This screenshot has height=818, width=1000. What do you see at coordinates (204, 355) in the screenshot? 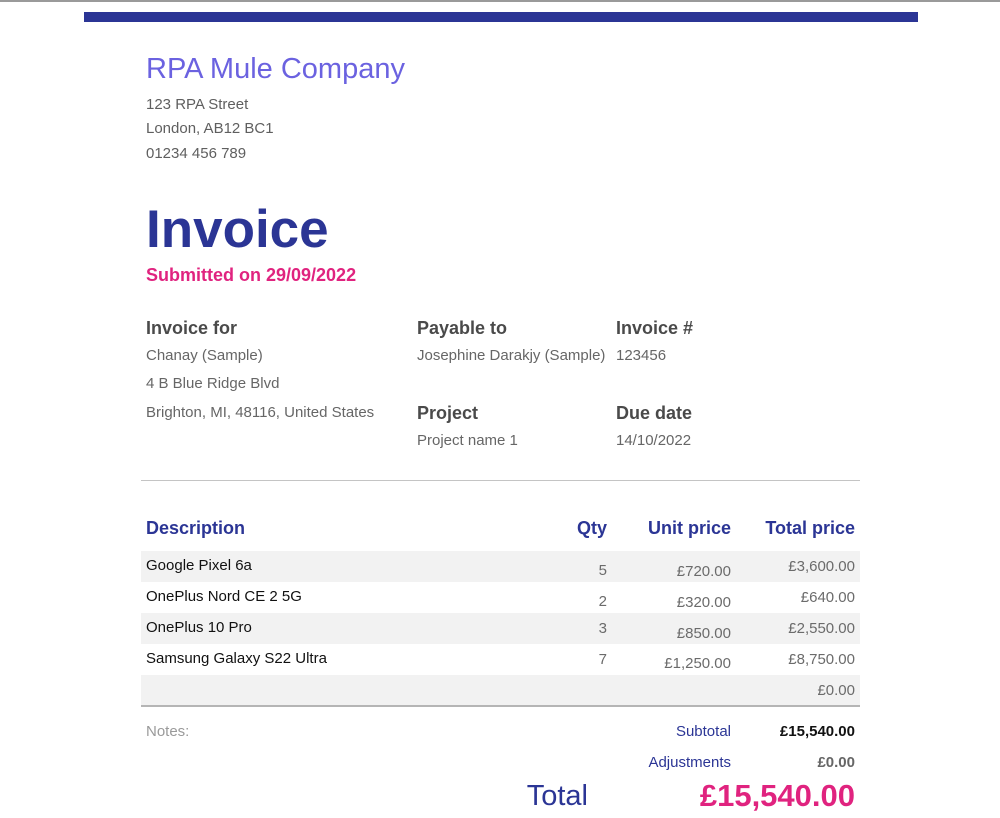
I see `client-name: Chanay (Sample)` at bounding box center [204, 355].